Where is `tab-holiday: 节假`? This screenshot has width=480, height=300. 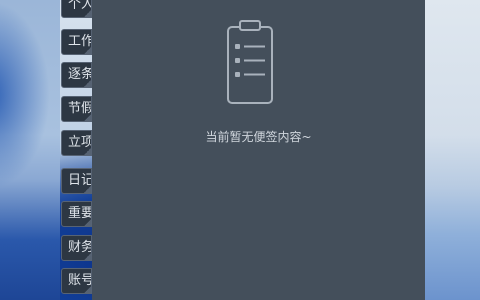 tab-holiday: 节假 is located at coordinates (76, 109).